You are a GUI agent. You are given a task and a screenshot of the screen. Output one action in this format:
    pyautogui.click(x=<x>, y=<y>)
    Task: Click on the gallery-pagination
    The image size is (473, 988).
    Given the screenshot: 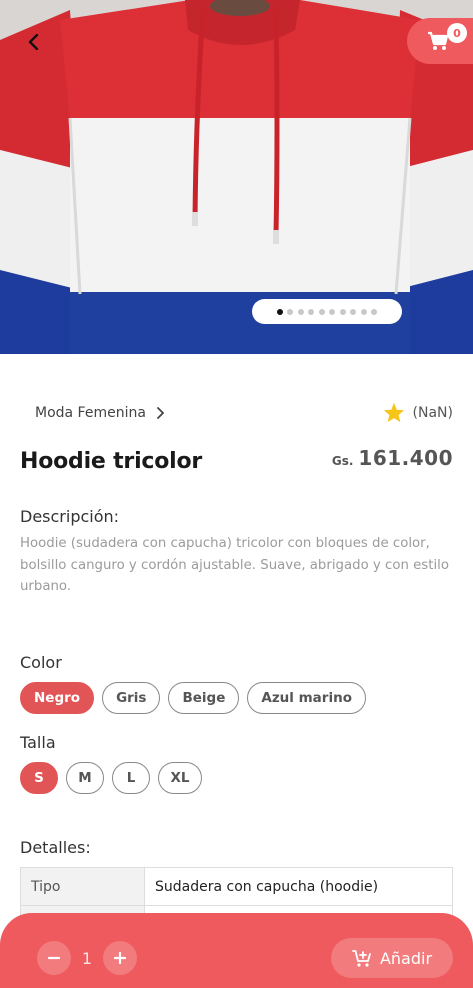 What is the action you would take?
    pyautogui.click(x=327, y=311)
    